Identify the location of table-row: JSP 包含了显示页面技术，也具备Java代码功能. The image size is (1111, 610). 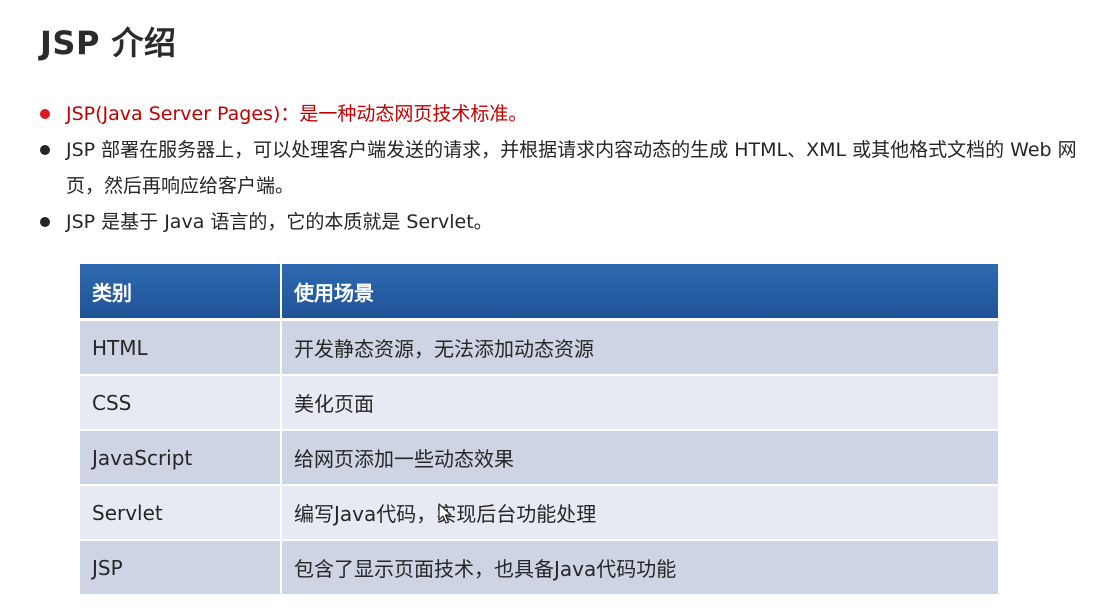
(539, 568).